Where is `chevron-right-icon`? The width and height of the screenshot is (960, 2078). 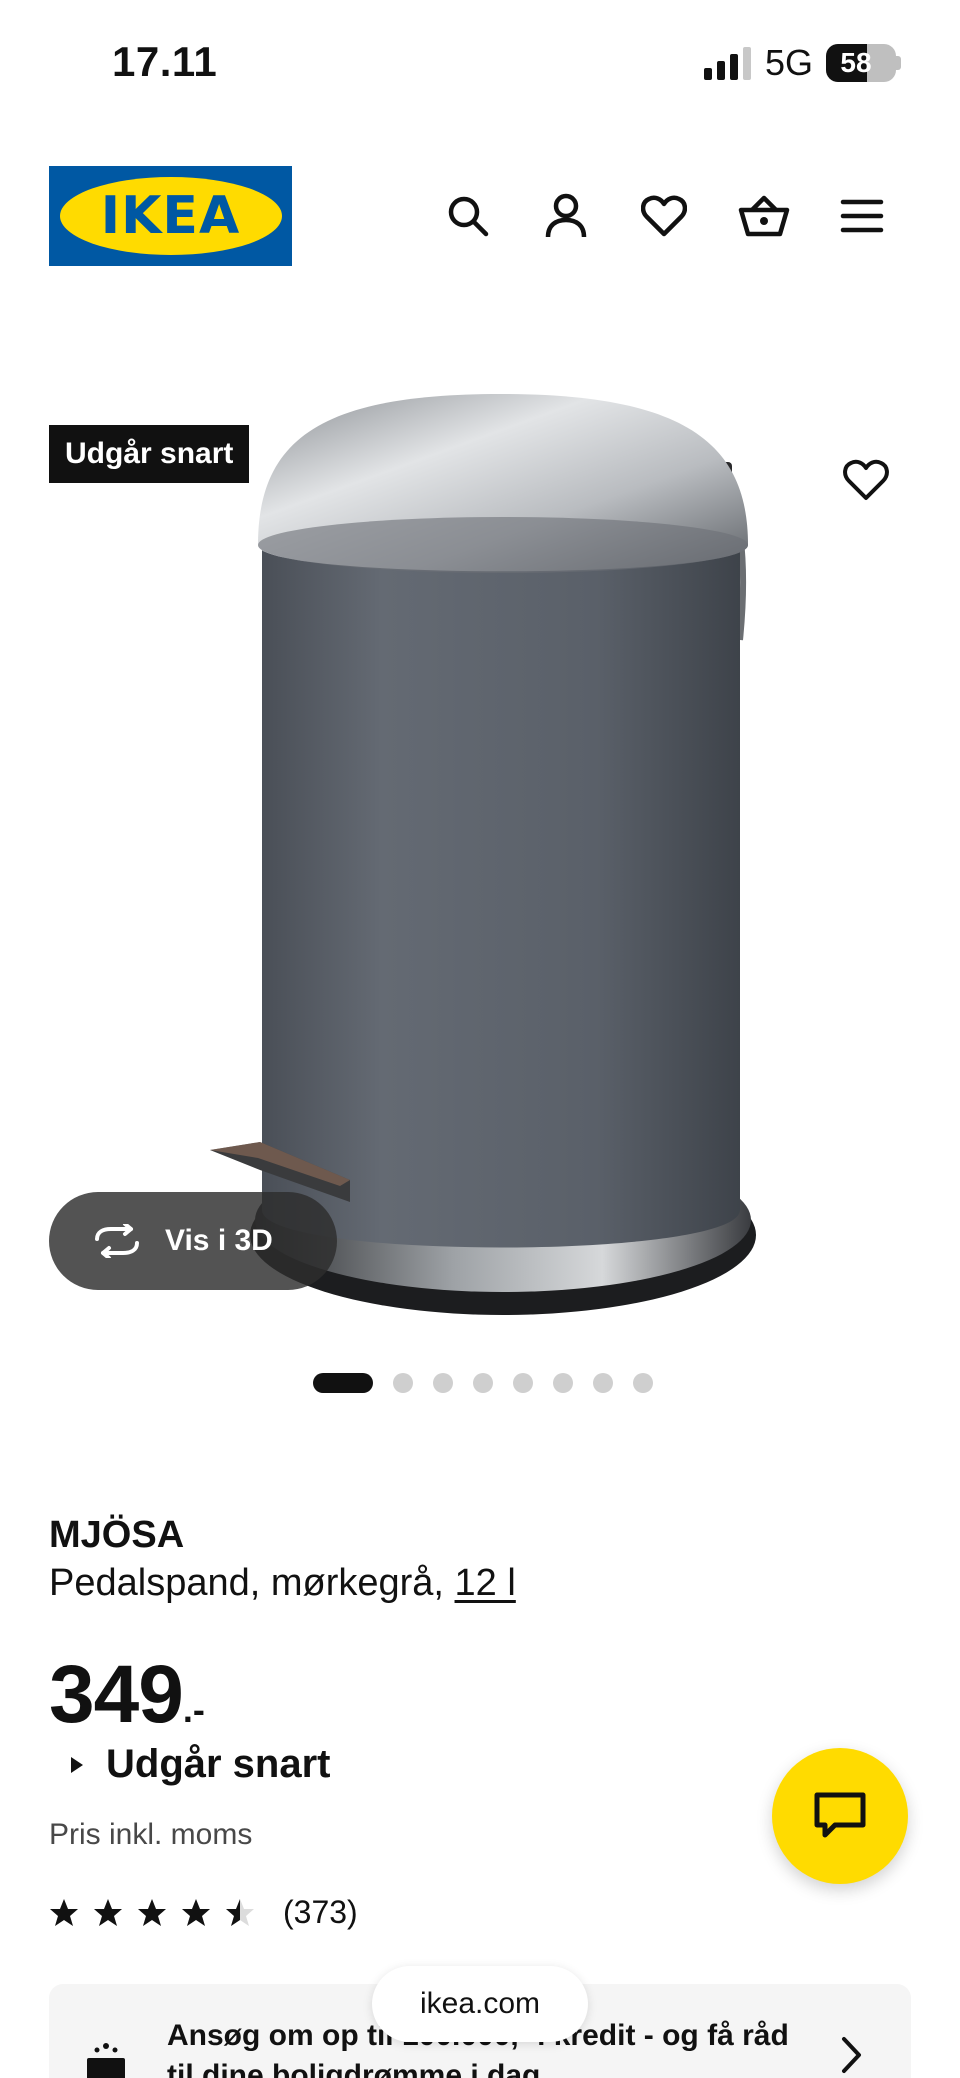 chevron-right-icon is located at coordinates (851, 2055).